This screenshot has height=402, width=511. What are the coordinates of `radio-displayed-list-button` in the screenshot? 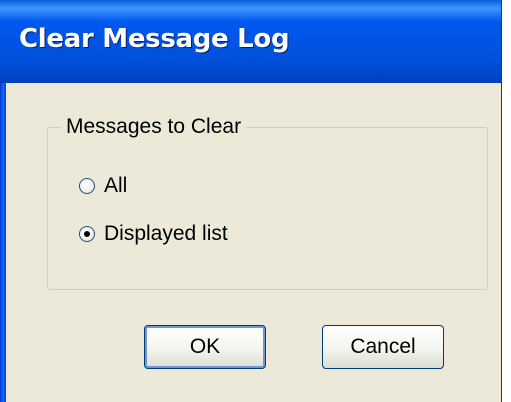 It's located at (87, 234).